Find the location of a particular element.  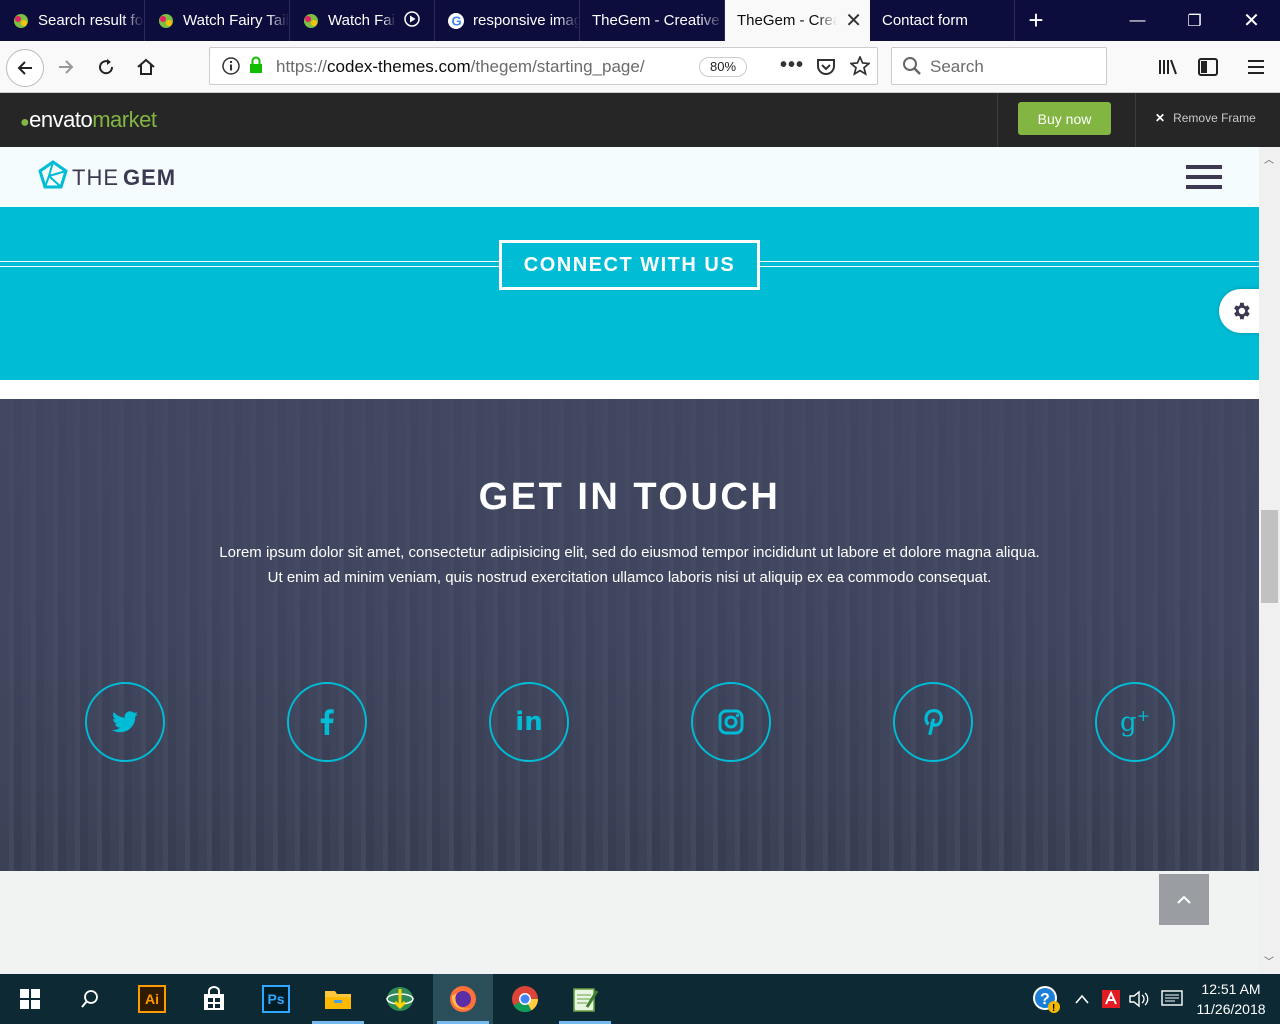

page-actions-icon: ••• is located at coordinates (792, 65).